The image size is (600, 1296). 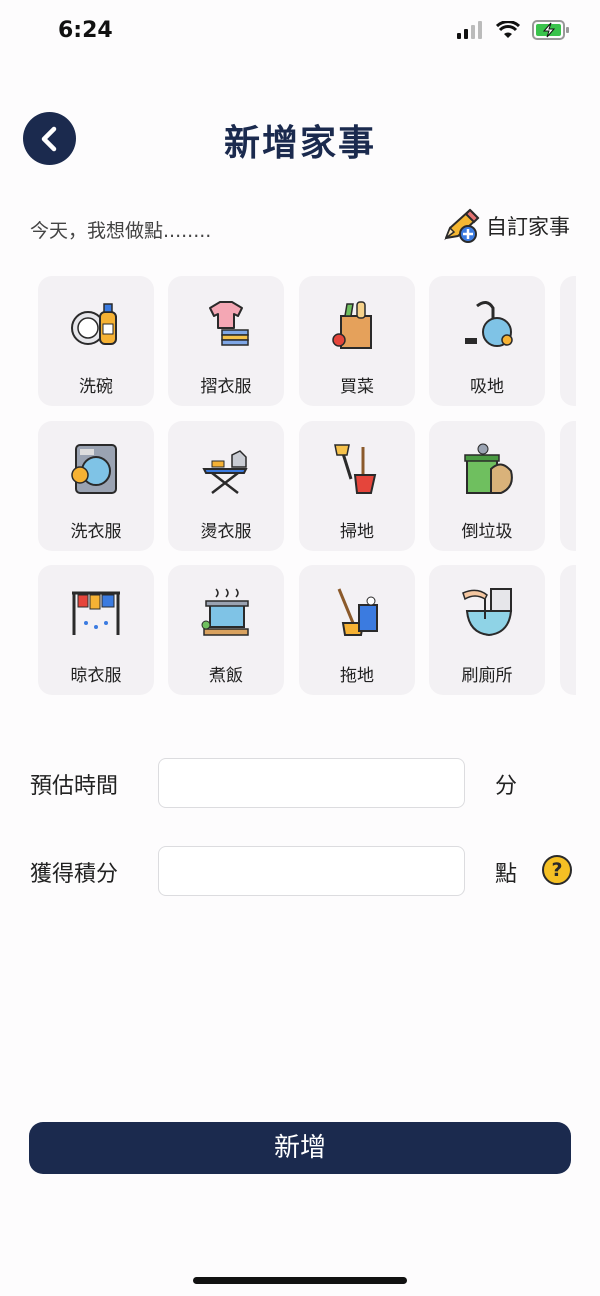 I want to click on chore-tile-label: 買菜, so click(x=357, y=387).